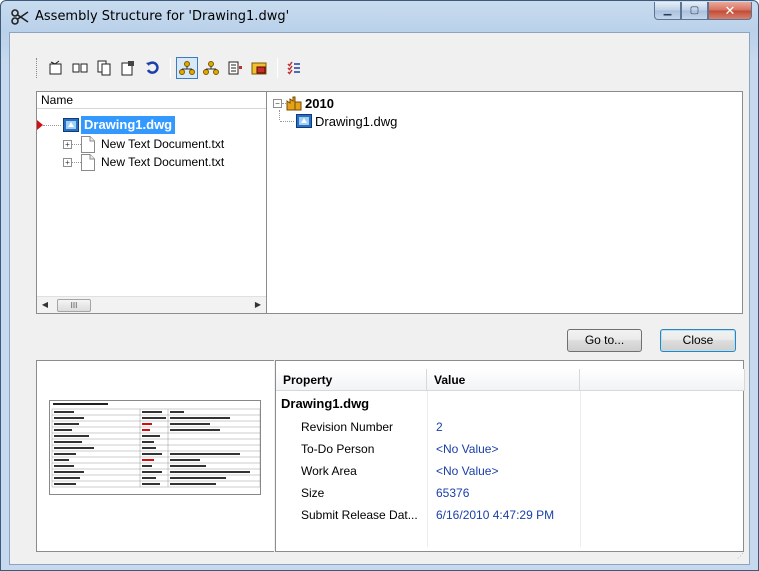 The image size is (759, 571). I want to click on list-tree-button, so click(235, 68).